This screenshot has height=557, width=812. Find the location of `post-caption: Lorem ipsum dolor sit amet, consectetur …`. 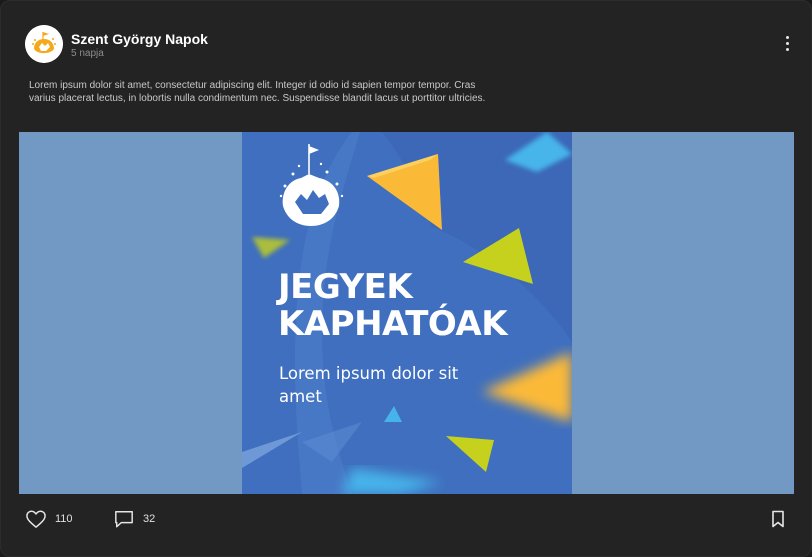

post-caption: Lorem ipsum dolor sit amet, consectetur … is located at coordinates (257, 92).